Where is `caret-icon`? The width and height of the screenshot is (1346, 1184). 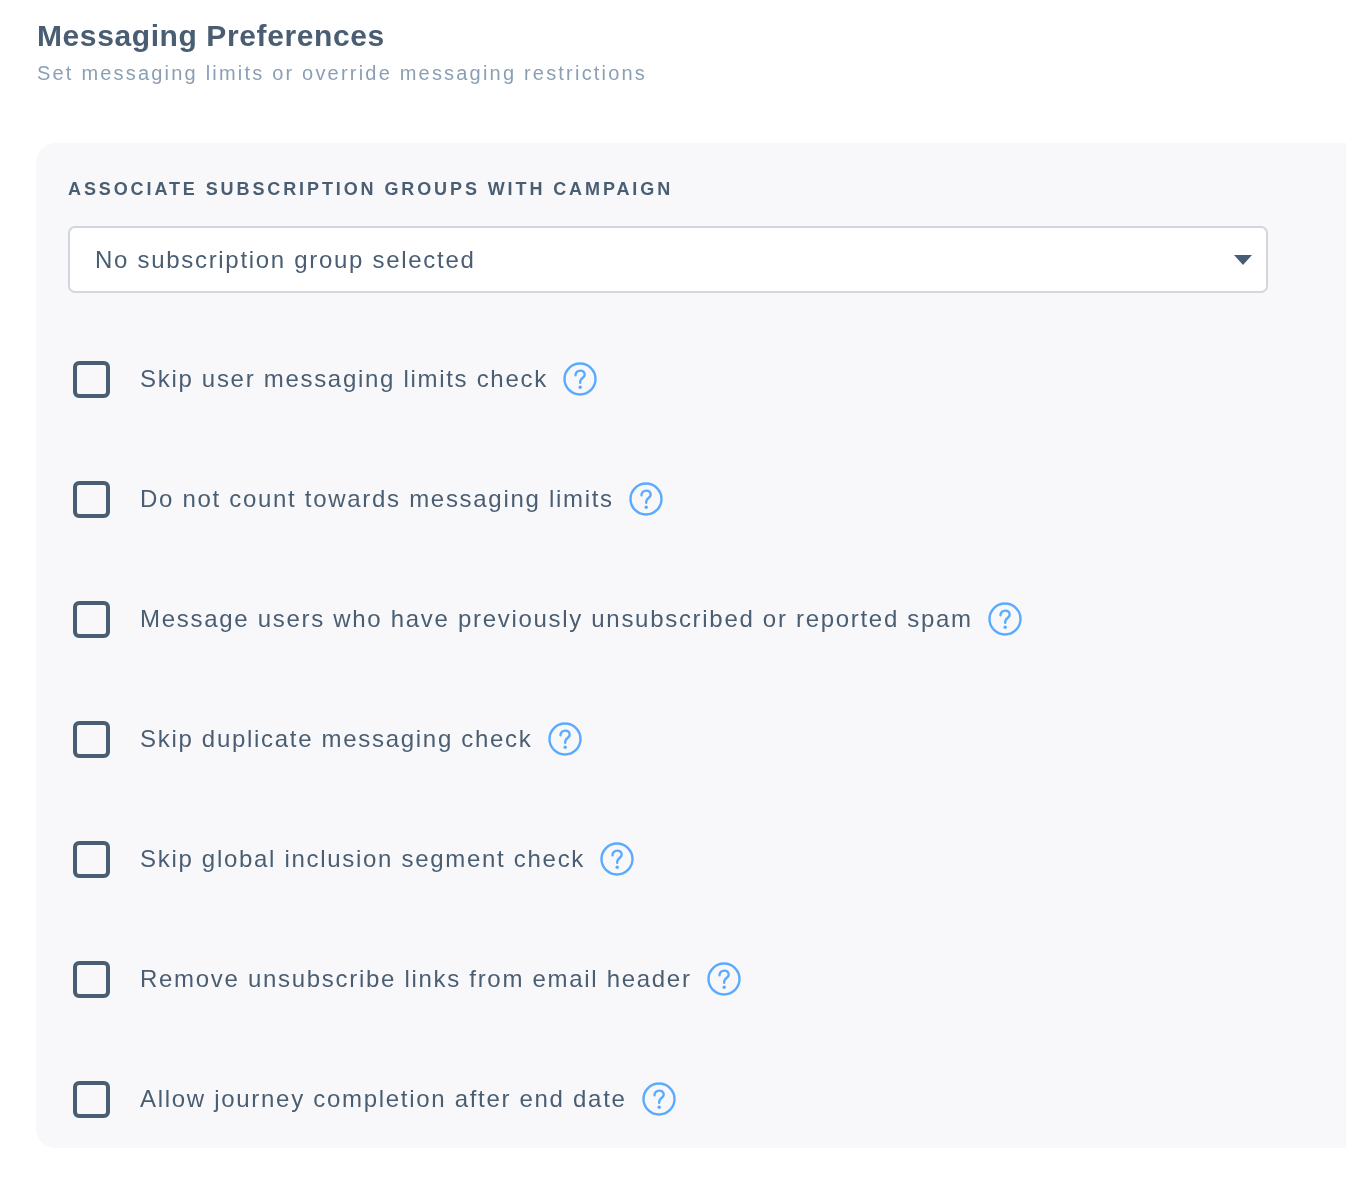
caret-icon is located at coordinates (1243, 259).